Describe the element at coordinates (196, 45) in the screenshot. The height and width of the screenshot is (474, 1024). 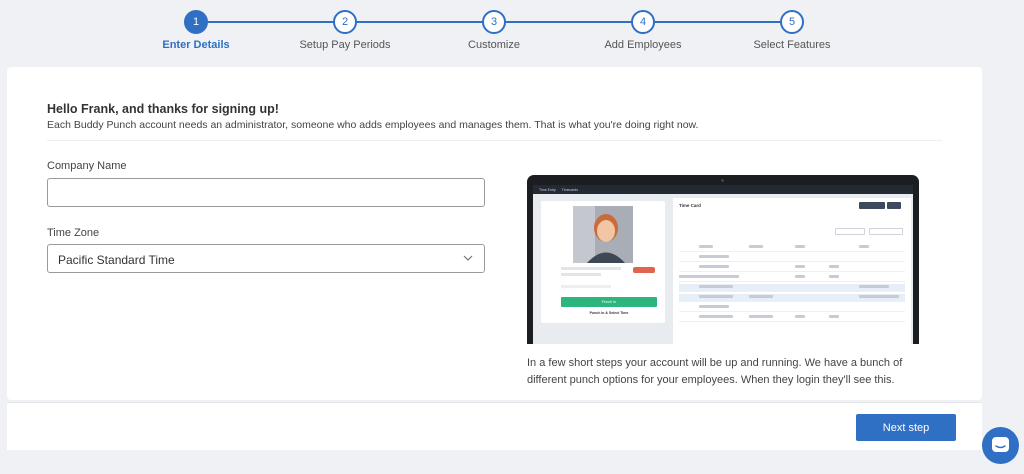
I see `step-label: Enter Details` at that location.